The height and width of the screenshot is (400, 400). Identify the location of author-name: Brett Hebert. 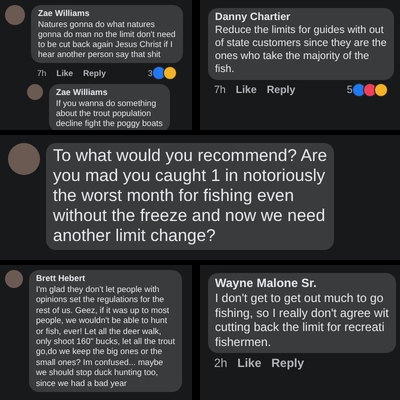
(105, 278).